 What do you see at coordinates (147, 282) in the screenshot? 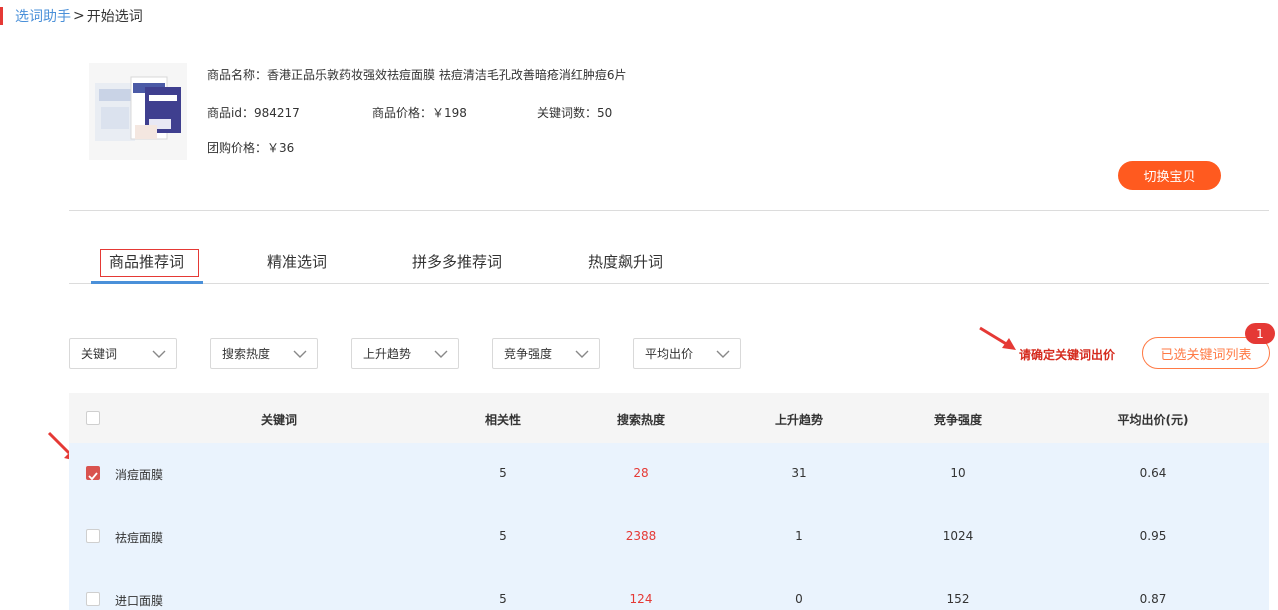
I see `active-tab-underline` at bounding box center [147, 282].